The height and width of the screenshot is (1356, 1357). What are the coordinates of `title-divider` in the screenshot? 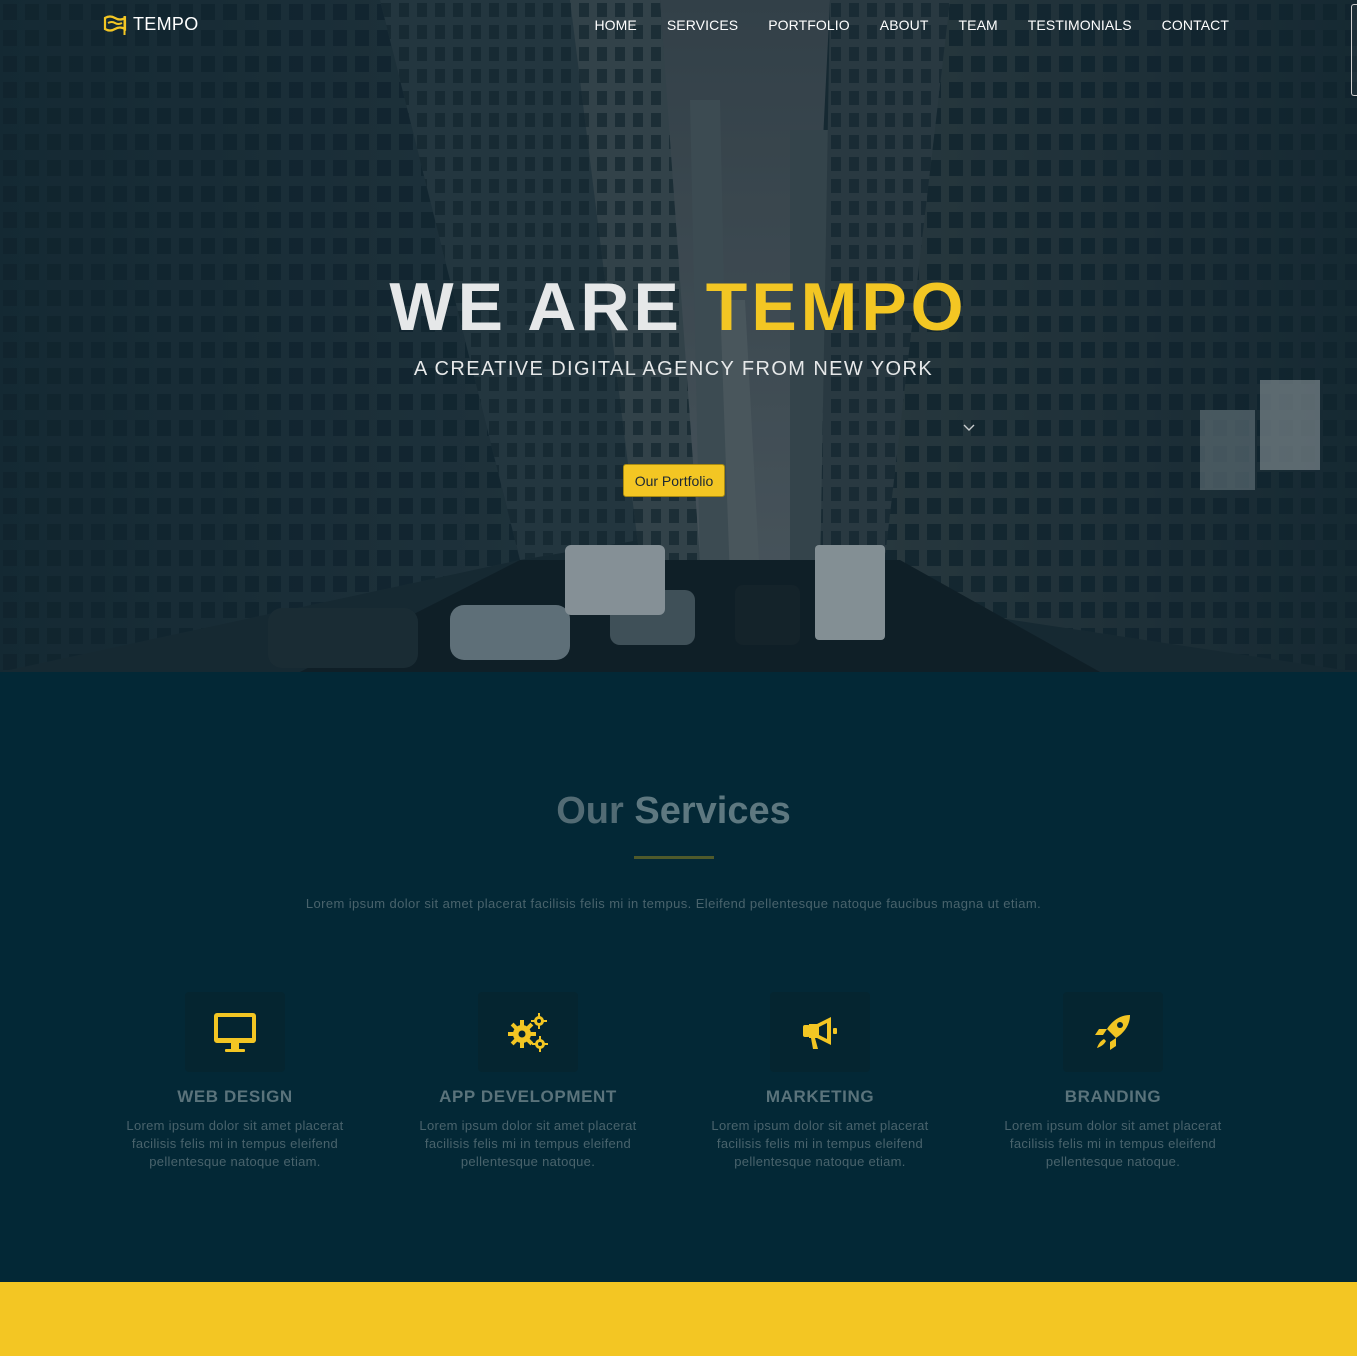 It's located at (674, 857).